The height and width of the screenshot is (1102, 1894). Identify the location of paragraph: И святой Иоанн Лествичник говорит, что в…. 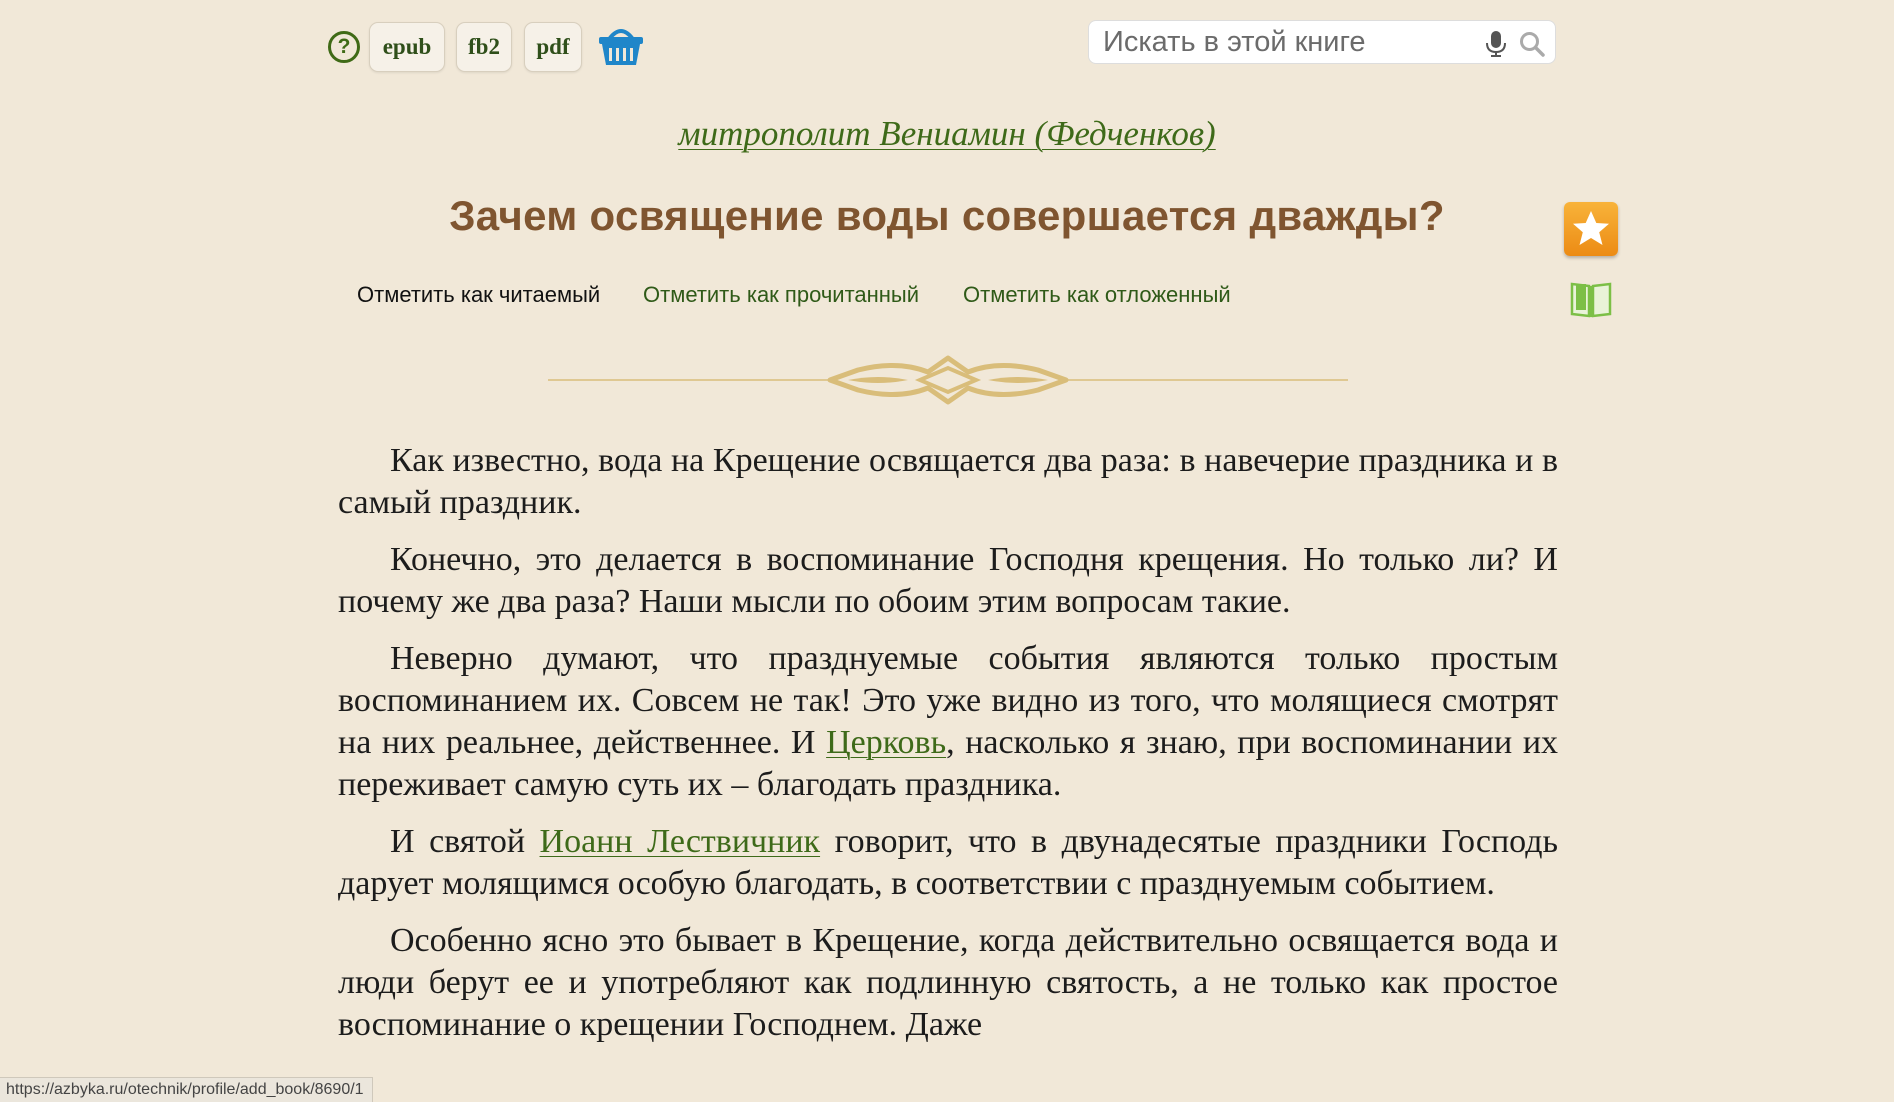
(948, 863).